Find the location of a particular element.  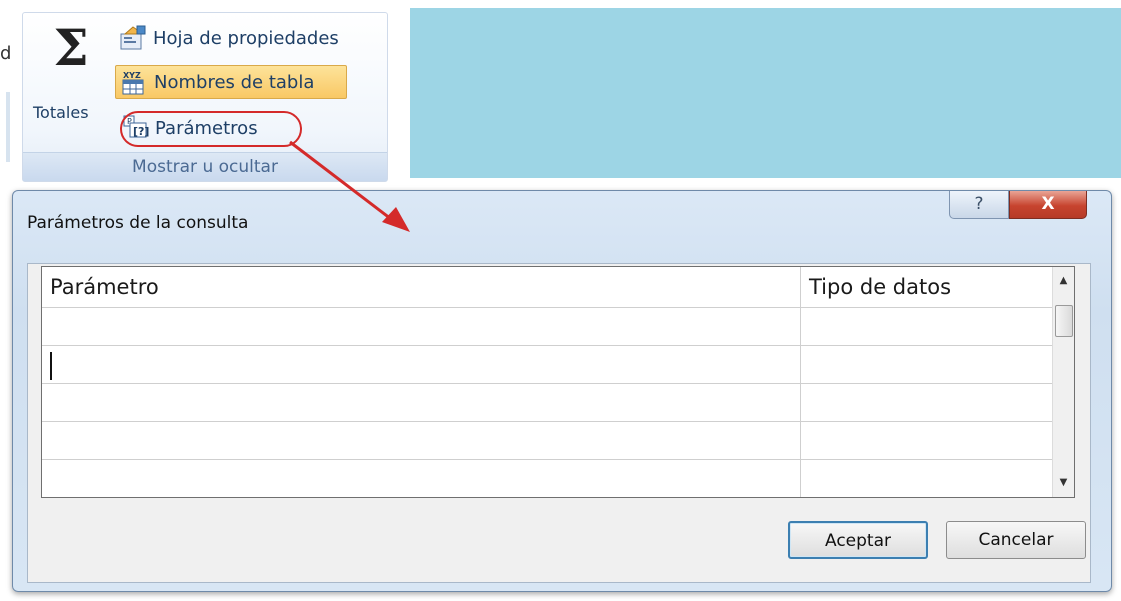

annotation-arrow is located at coordinates (349, 186).